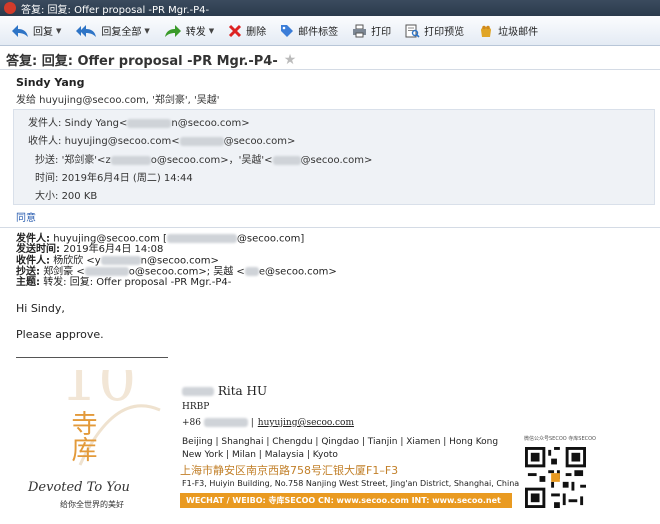 The width and height of the screenshot is (660, 524). I want to click on window-title: 答复: 回复: Offer proposal -PR Mgr.-P4-, so click(115, 10).